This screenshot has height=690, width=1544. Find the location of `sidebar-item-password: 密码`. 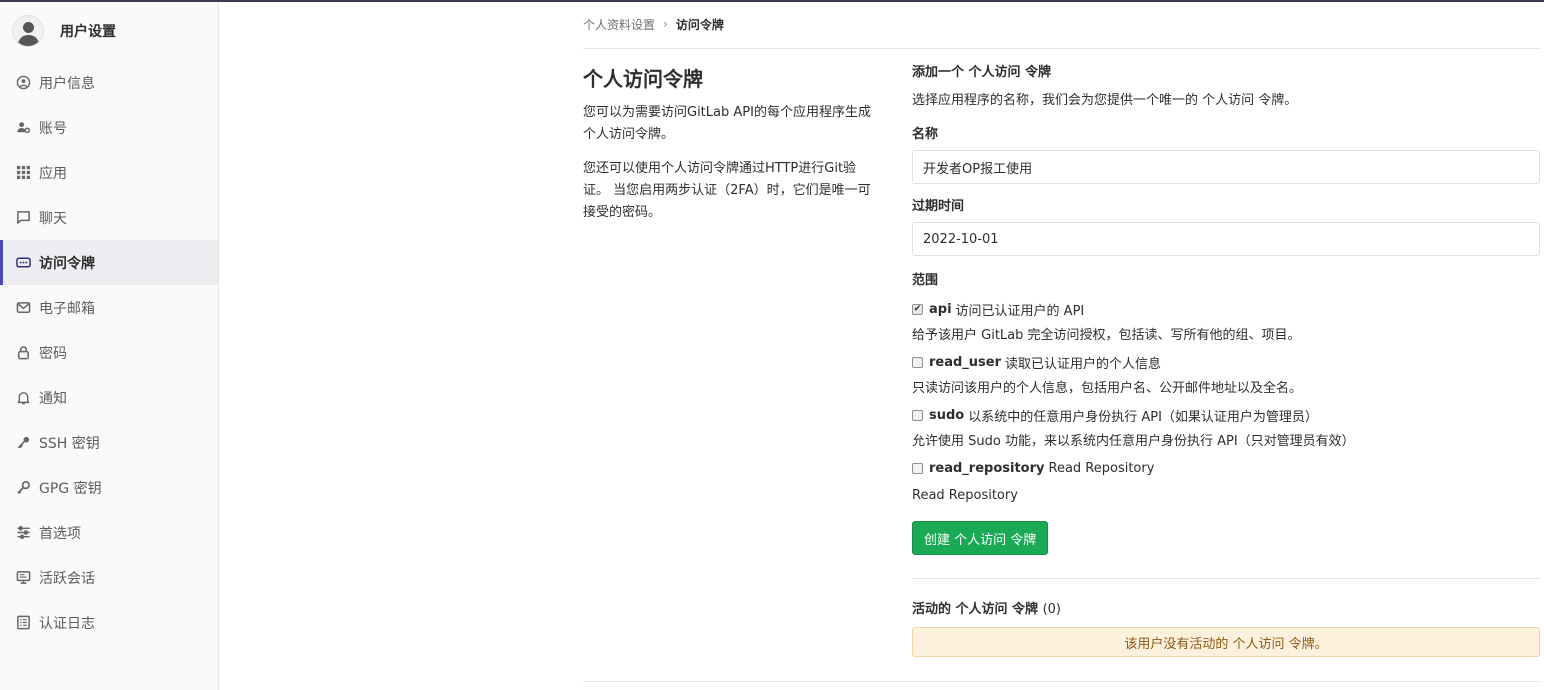

sidebar-item-password: 密码 is located at coordinates (109, 352).